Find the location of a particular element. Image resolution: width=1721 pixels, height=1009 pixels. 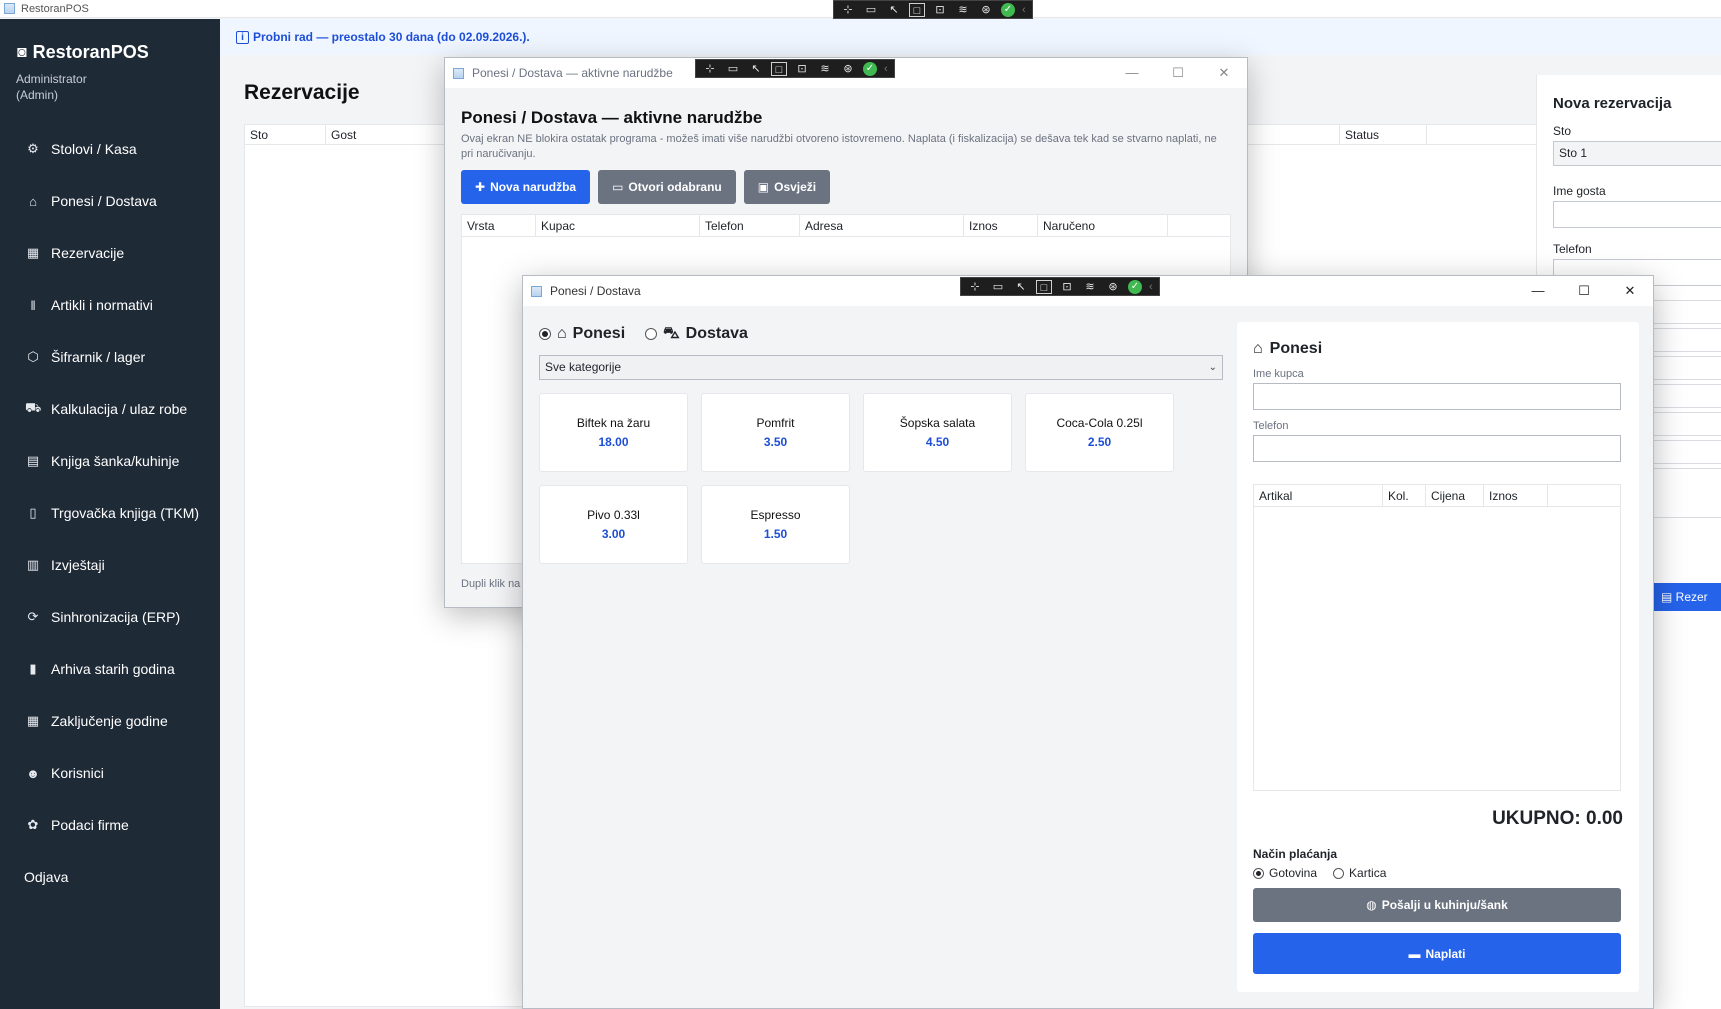

product-tile: Pivo 0.33l 3.00 is located at coordinates (613, 524).